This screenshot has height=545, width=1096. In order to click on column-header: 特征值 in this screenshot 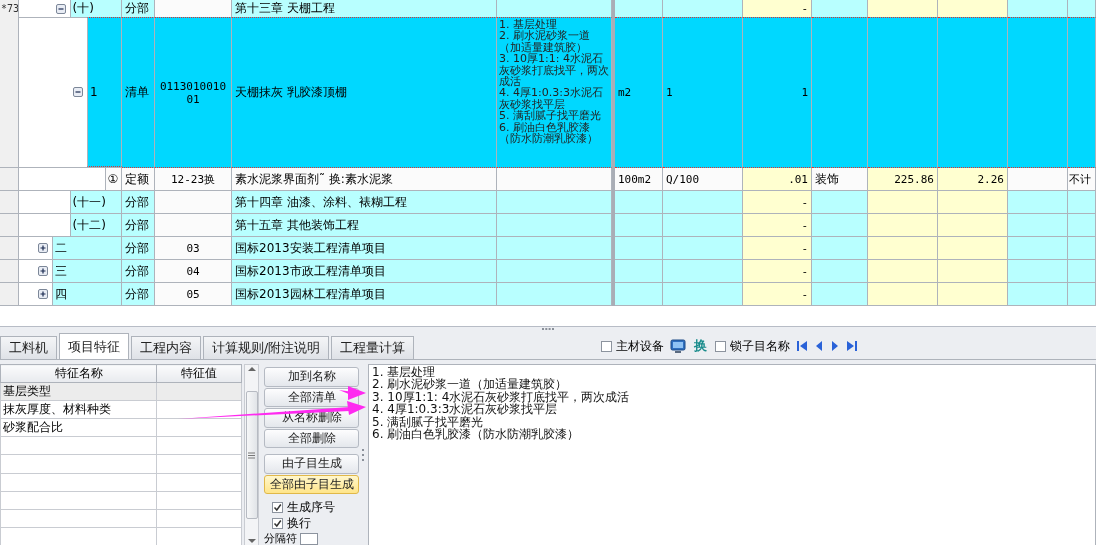, I will do `click(199, 373)`.